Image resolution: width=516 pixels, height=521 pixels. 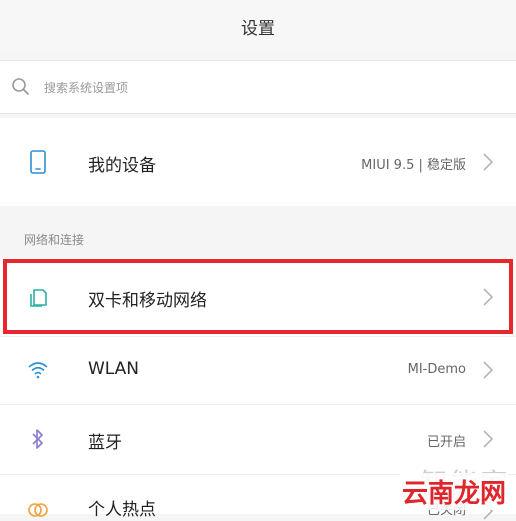 I want to click on wlan-row: WLAN MI-Demo, so click(x=258, y=370).